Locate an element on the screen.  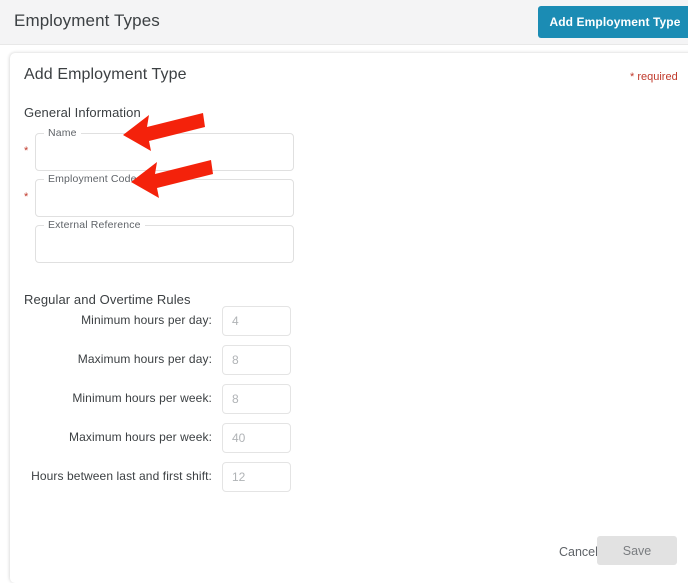
field-box-name: Name is located at coordinates (164, 149).